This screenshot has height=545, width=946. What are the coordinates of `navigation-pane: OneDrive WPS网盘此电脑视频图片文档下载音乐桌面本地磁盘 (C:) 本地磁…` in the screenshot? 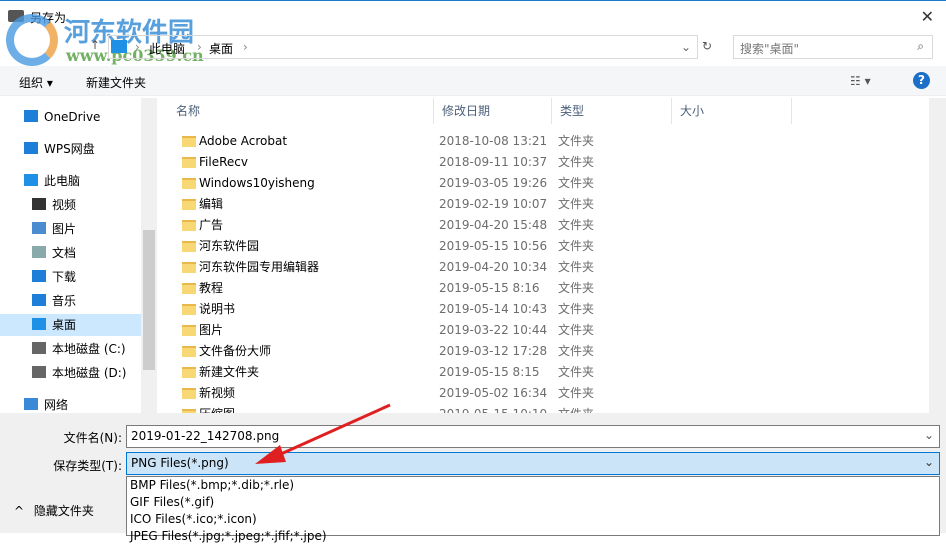 It's located at (78, 255).